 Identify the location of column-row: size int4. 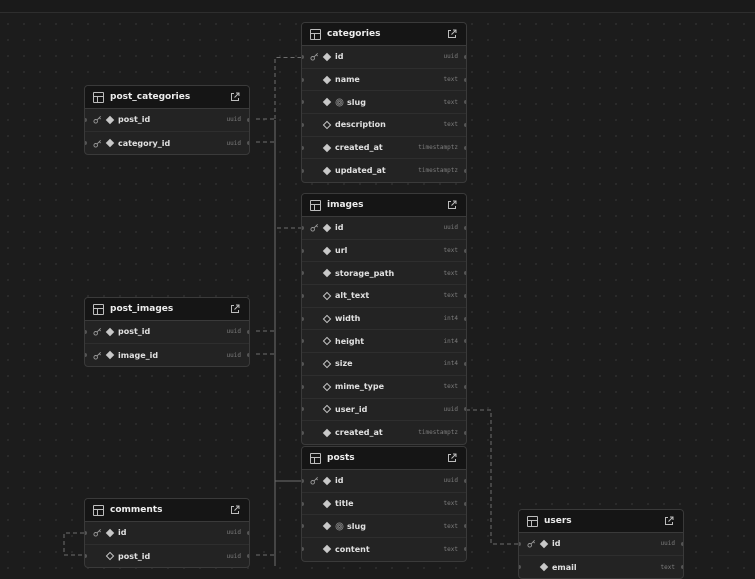
(384, 364).